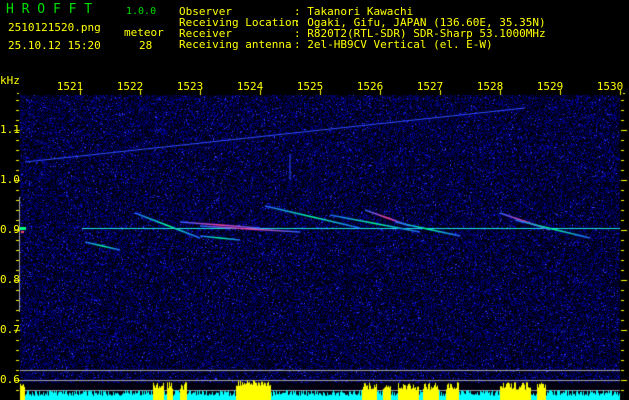 The height and width of the screenshot is (400, 629). Describe the element at coordinates (10, 80) in the screenshot. I see `unit-label: kHz` at that location.